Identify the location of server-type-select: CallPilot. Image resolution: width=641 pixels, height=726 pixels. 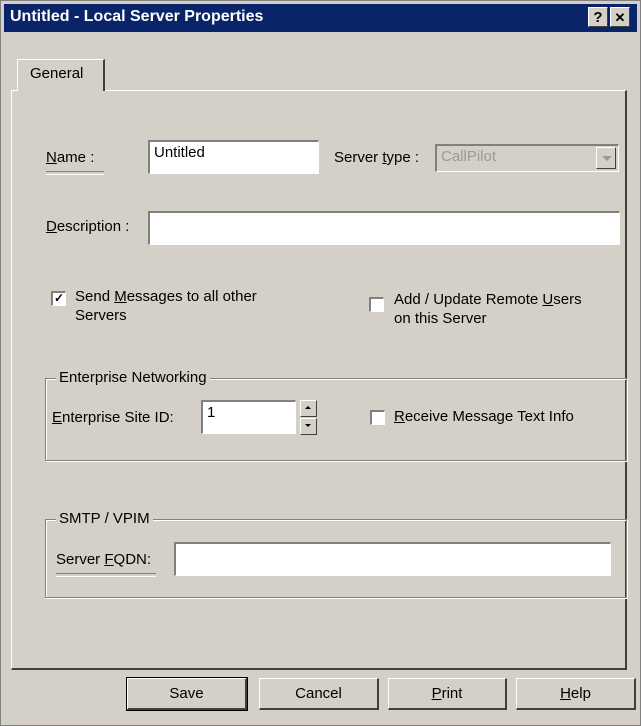
(527, 158).